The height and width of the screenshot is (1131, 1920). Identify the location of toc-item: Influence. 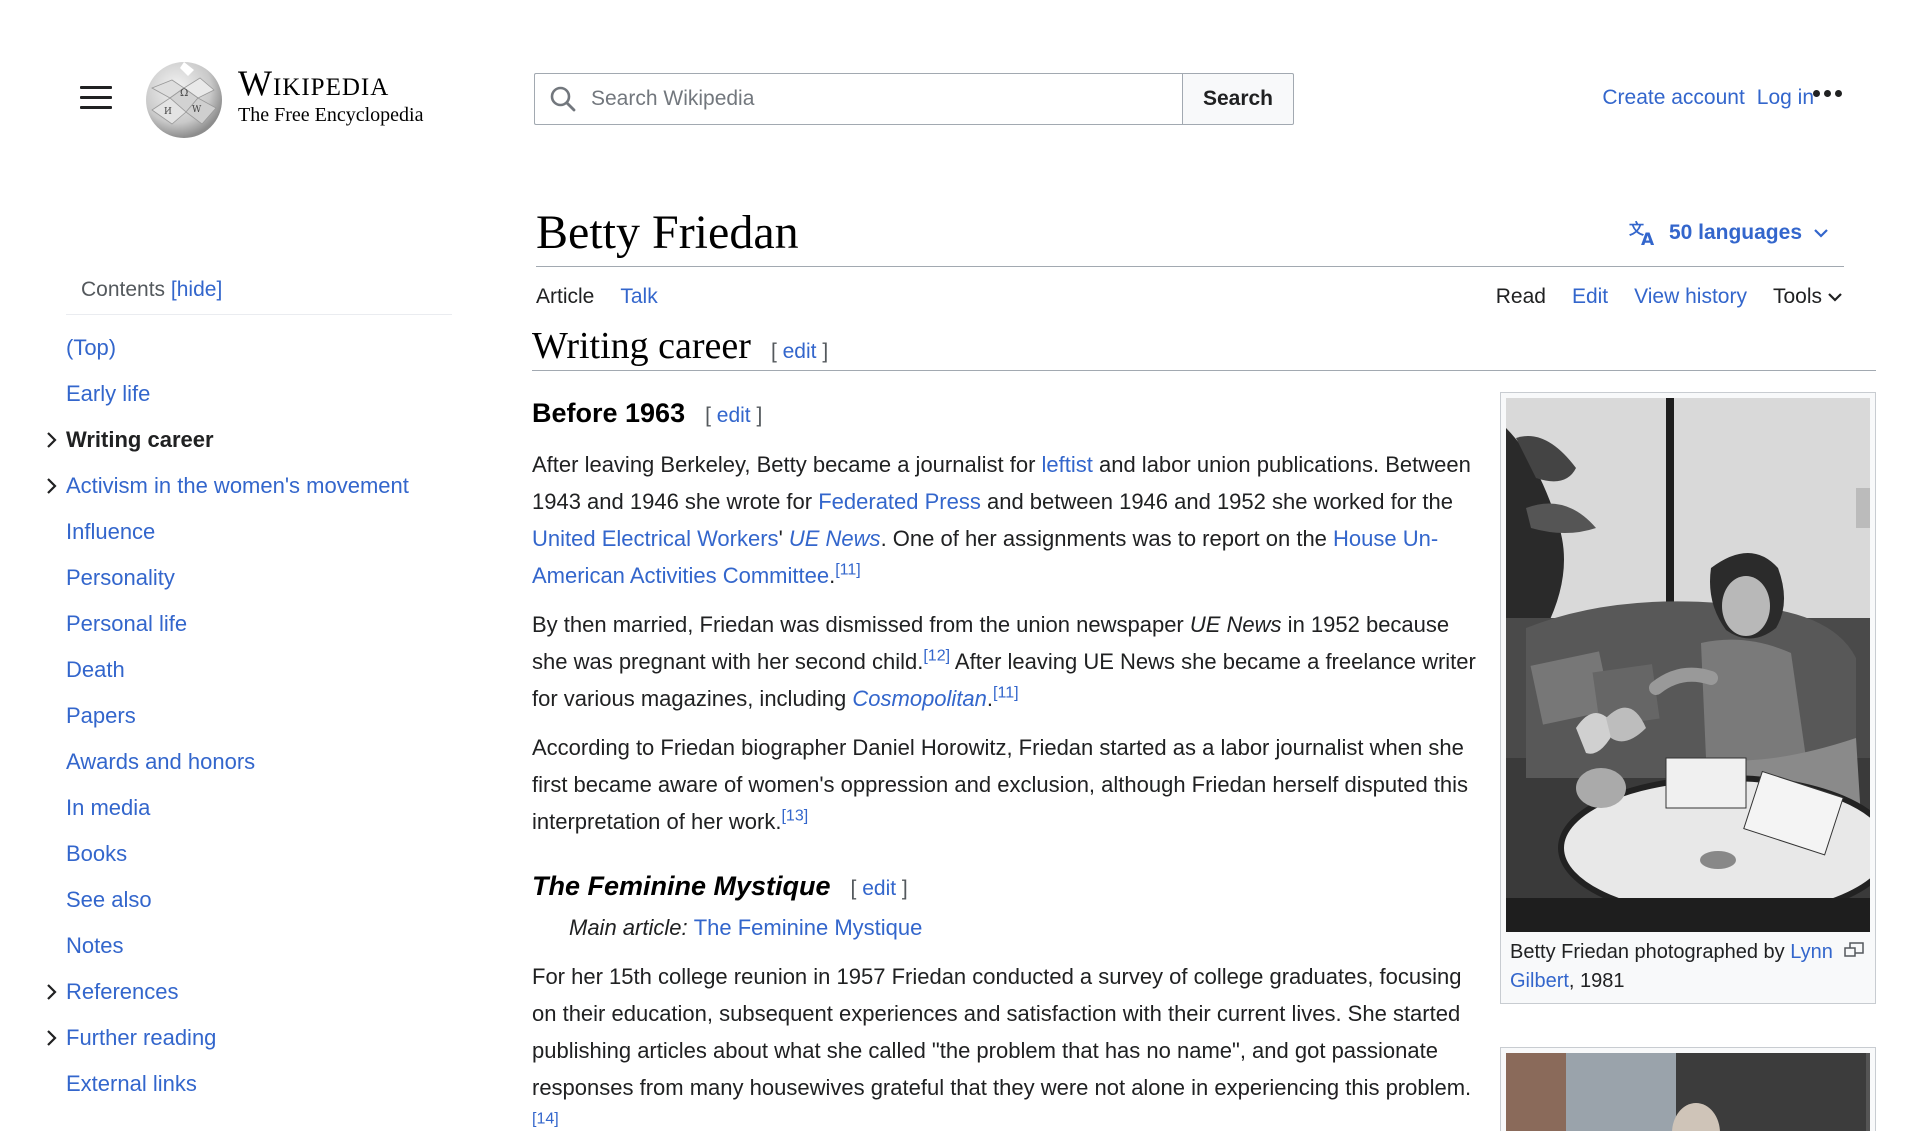
(259, 532).